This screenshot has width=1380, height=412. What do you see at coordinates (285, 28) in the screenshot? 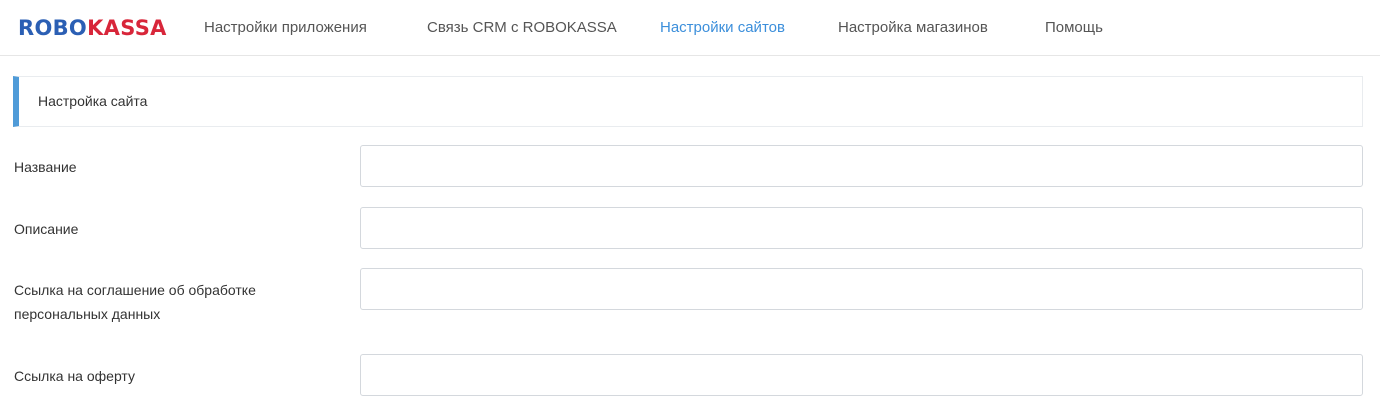
I see `nav-app-settings: Настройки приложения` at bounding box center [285, 28].